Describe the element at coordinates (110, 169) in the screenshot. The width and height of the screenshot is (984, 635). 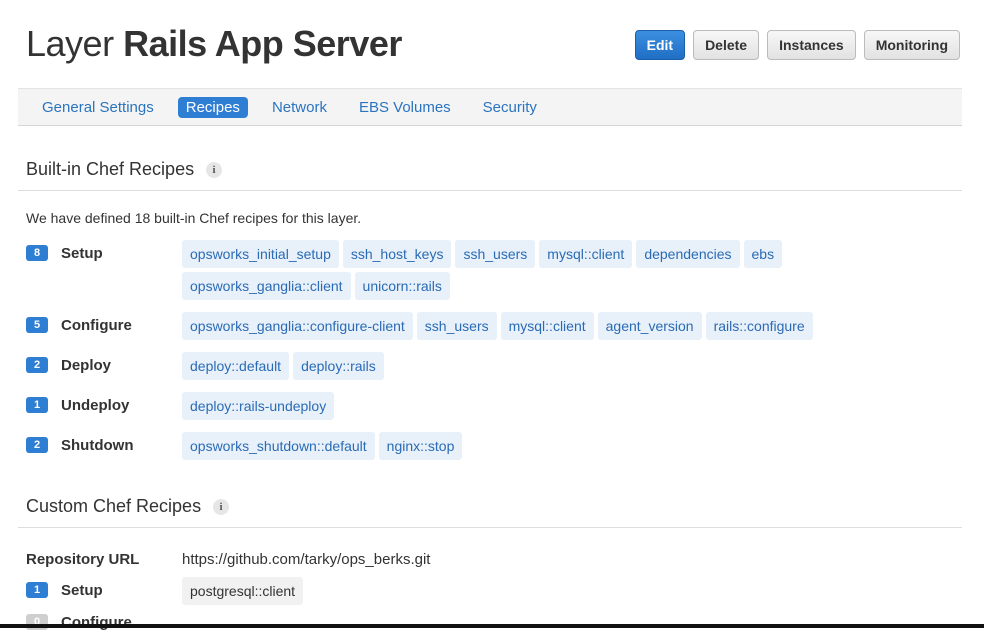
I see `builtin-recipes-title: Built-in Chef Recipes` at that location.